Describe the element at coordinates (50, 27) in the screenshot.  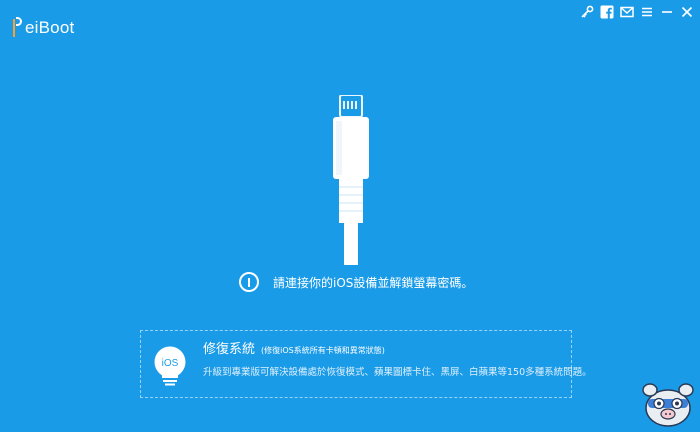
I see `app-title: eiBoot` at that location.